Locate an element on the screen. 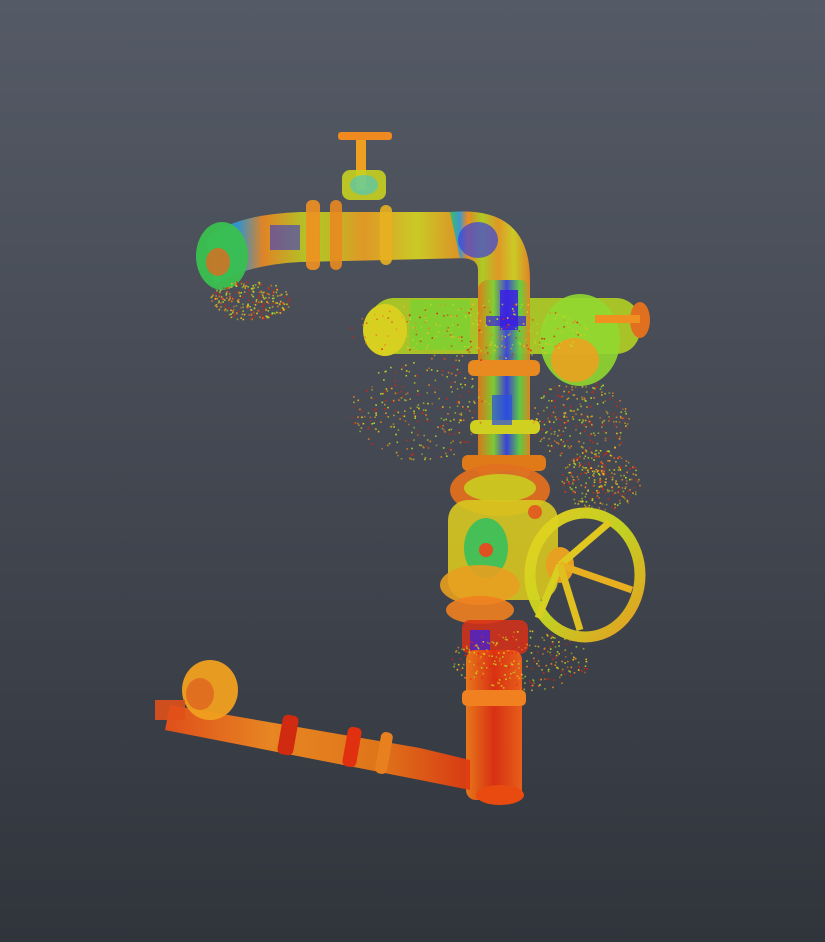 The height and width of the screenshot is (942, 825). top-valve-handle is located at coordinates (365, 166).